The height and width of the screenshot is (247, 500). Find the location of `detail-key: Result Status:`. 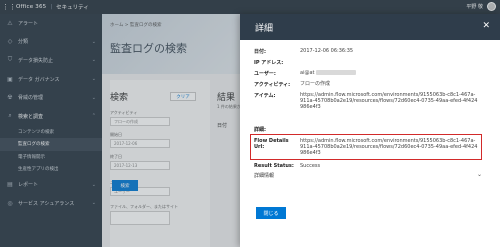

detail-key: Result Status: is located at coordinates (274, 166).